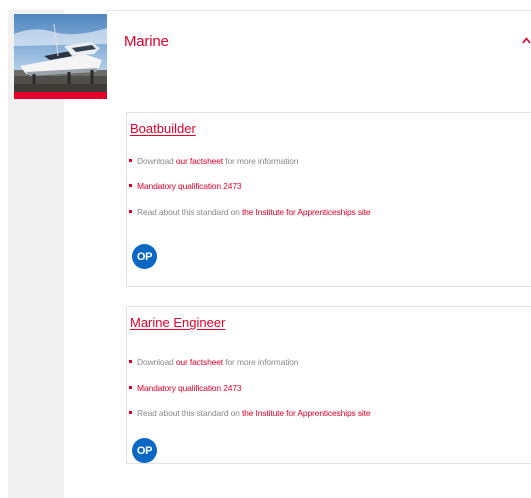  Describe the element at coordinates (60, 95) in the screenshot. I see `thumbnail-accent-bar` at that location.